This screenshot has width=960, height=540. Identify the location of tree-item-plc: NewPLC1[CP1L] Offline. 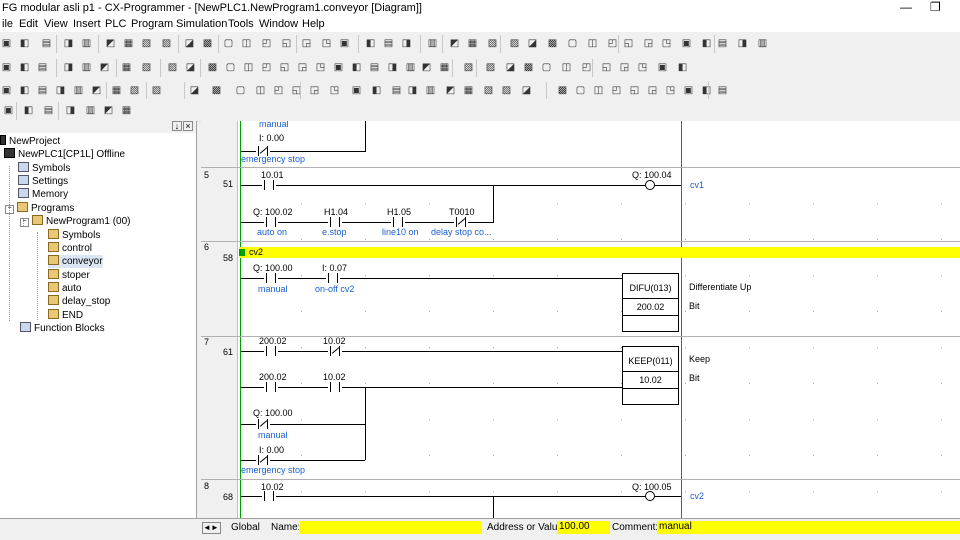
(64, 154).